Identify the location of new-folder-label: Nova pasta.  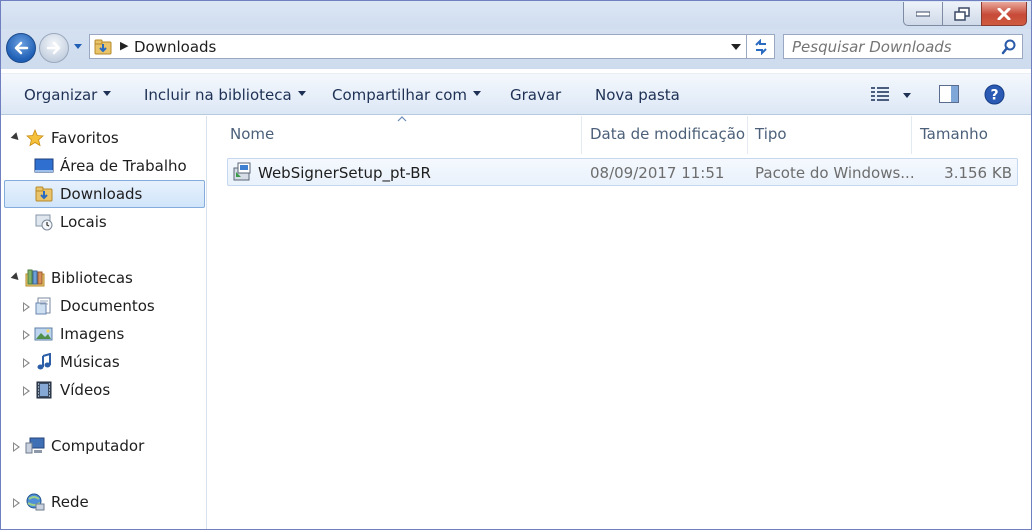
(637, 95).